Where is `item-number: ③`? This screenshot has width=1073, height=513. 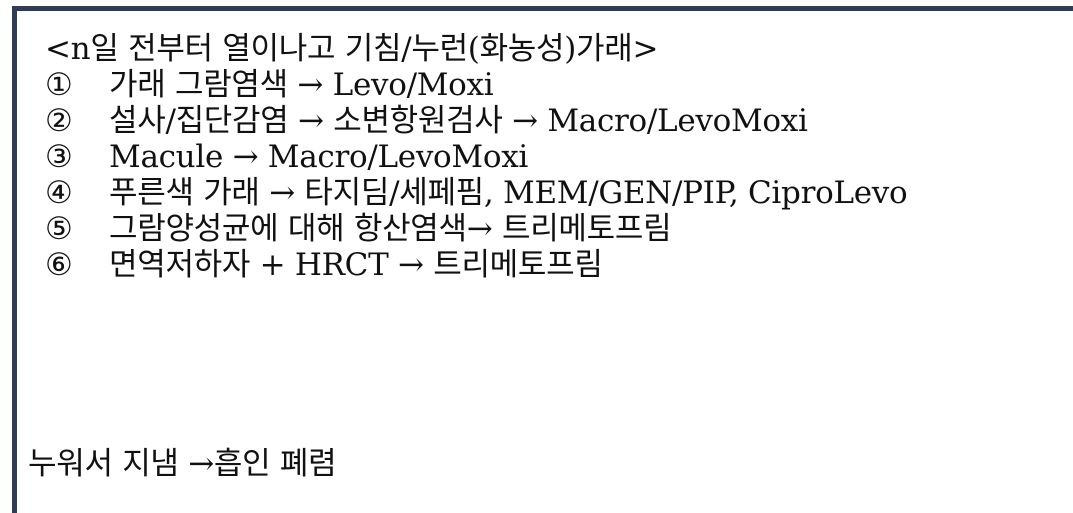 item-number: ③ is located at coordinates (59, 157).